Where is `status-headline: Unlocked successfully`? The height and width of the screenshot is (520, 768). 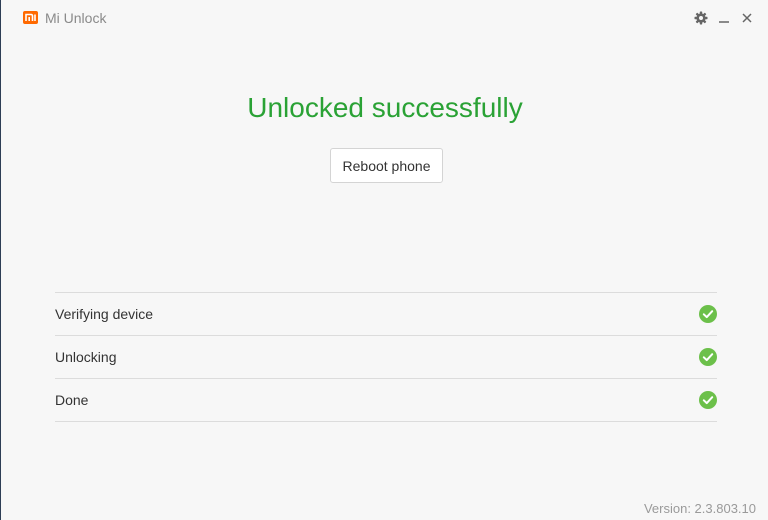
status-headline: Unlocked successfully is located at coordinates (385, 107).